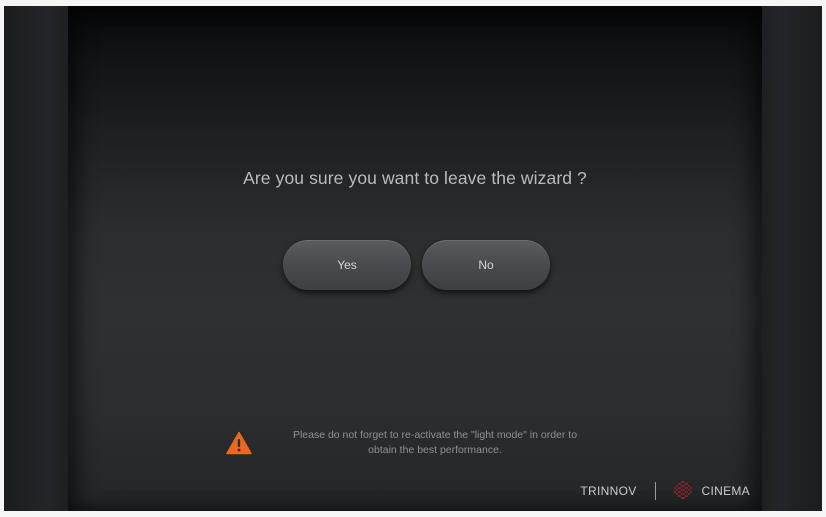 The height and width of the screenshot is (517, 826). What do you see at coordinates (435, 450) in the screenshot?
I see `notice-line-2: obtain the best performance.` at bounding box center [435, 450].